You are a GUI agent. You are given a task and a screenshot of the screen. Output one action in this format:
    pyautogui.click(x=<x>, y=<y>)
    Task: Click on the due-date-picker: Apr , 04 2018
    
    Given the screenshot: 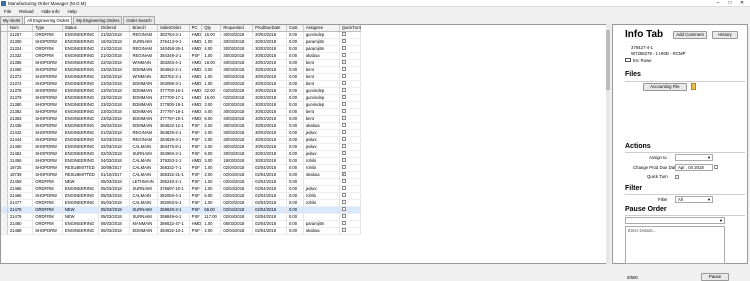 What is the action you would take?
    pyautogui.click(x=694, y=167)
    